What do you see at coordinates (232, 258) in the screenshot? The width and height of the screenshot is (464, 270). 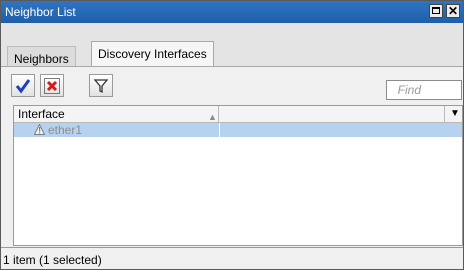 I see `status-bar: 1 item (1 selected)` at bounding box center [232, 258].